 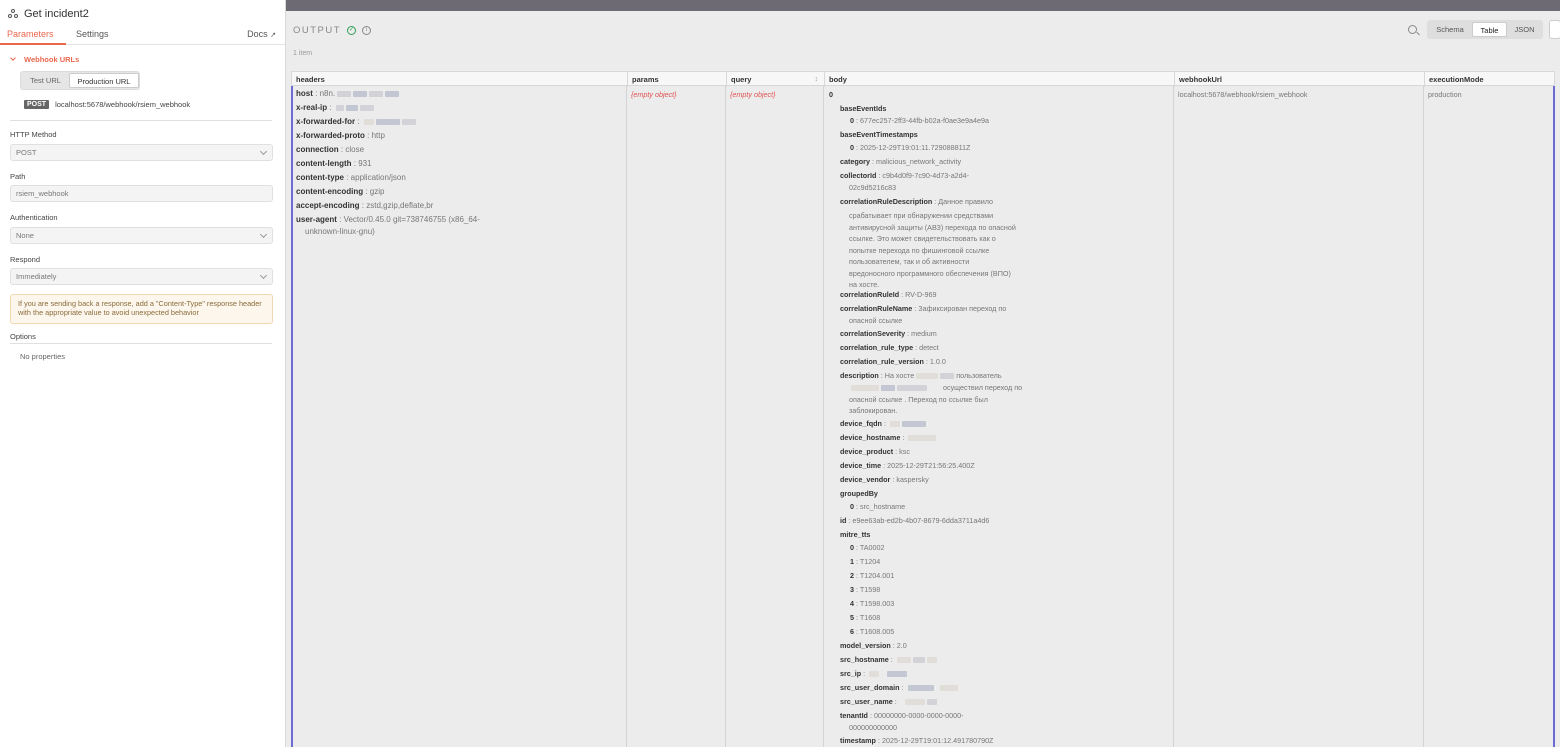 I want to click on path-input: rsiem_webhook, so click(x=141, y=193).